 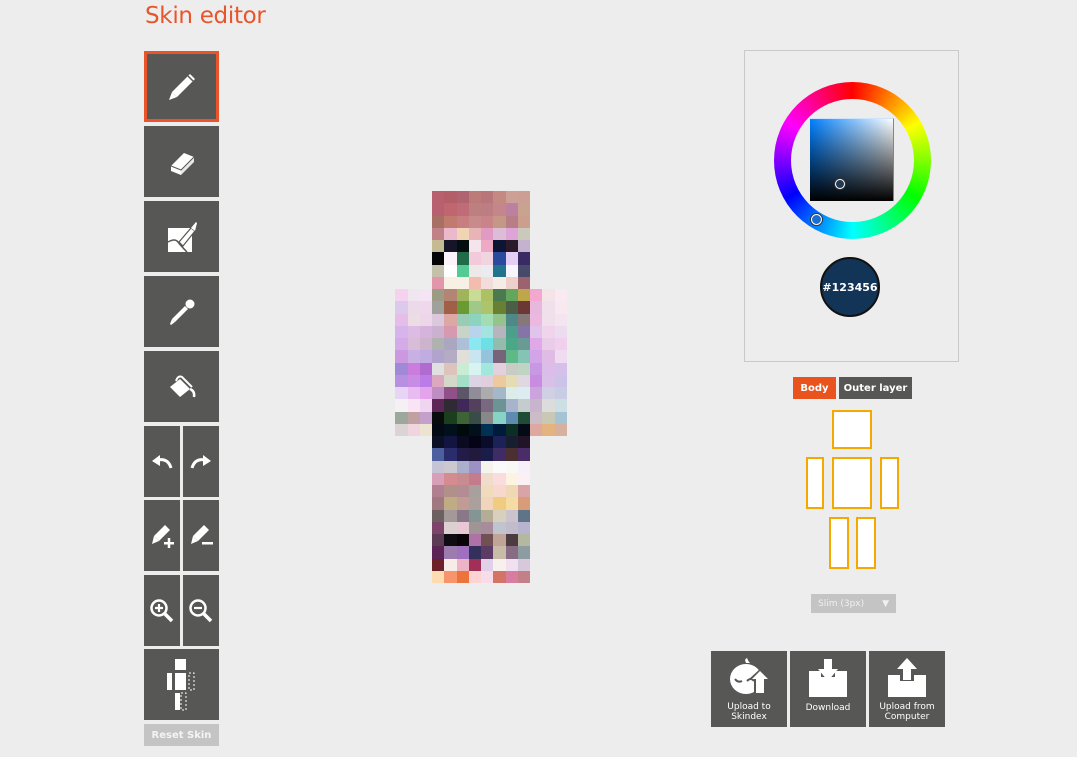 What do you see at coordinates (816, 219) in the screenshot?
I see `hue-handle` at bounding box center [816, 219].